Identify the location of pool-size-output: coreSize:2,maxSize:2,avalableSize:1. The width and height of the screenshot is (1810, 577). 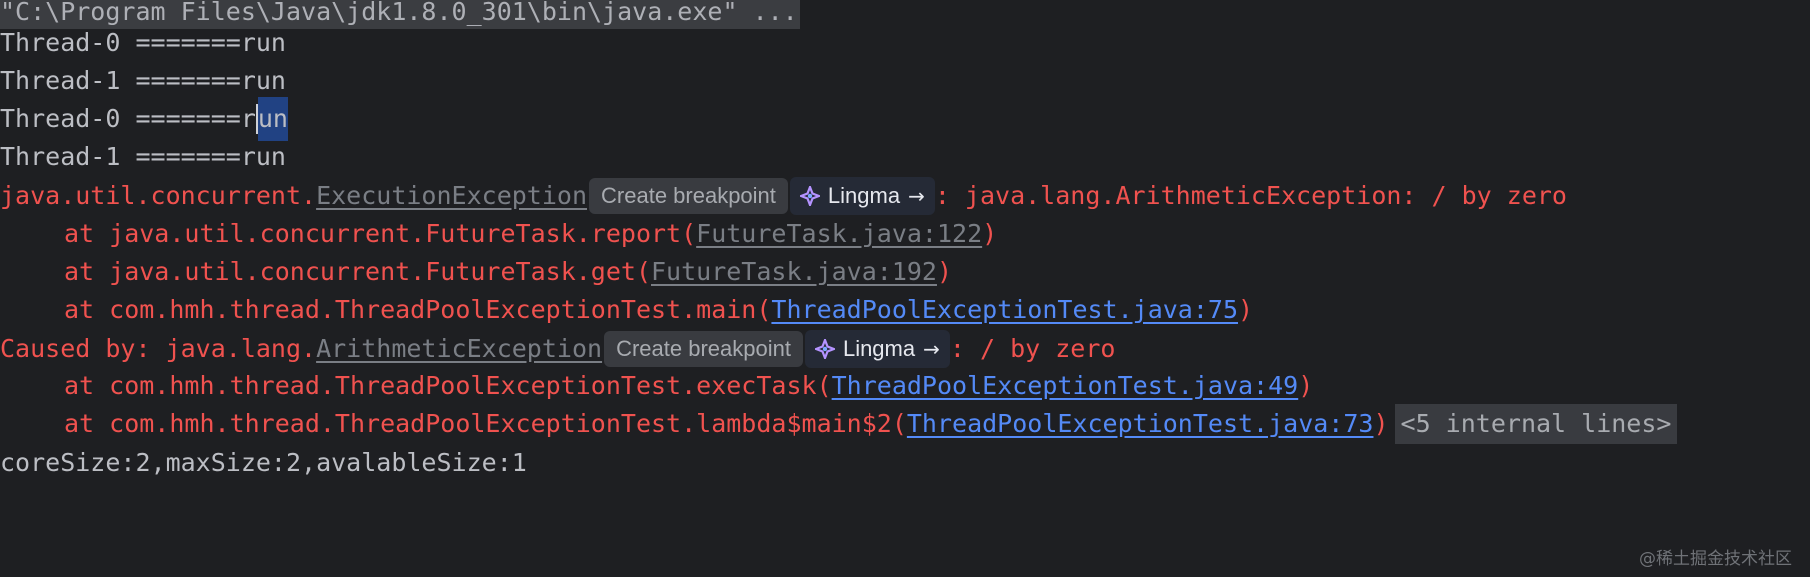
(263, 462).